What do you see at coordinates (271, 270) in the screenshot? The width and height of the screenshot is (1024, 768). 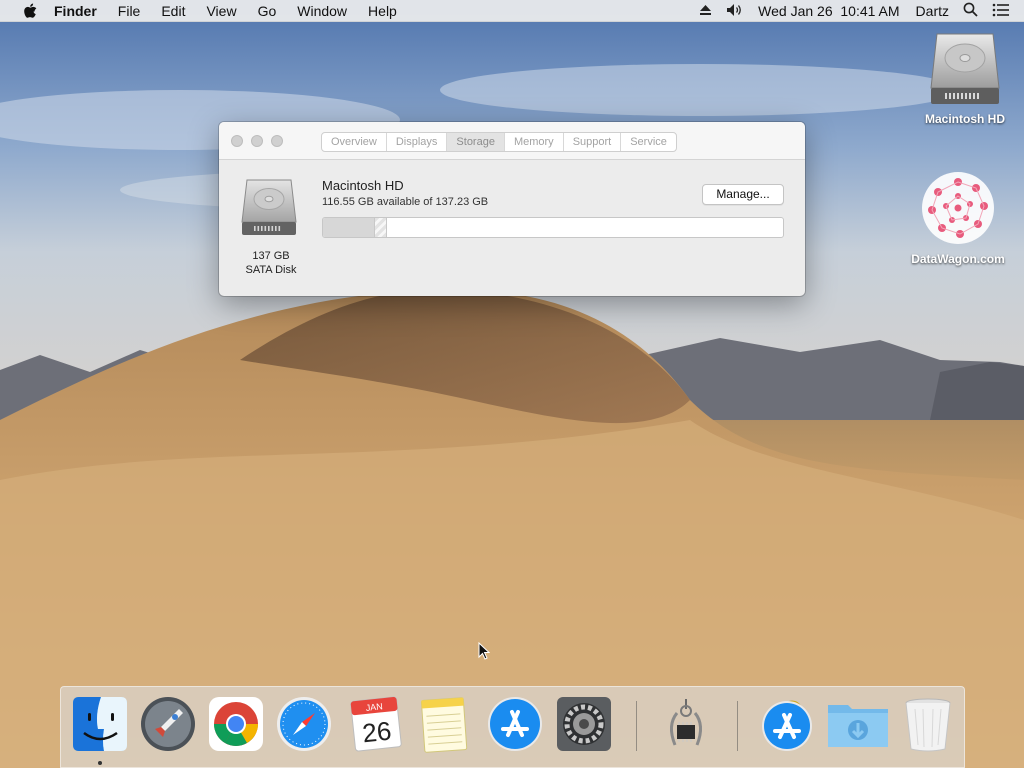 I see `disk-type: SATA Disk` at bounding box center [271, 270].